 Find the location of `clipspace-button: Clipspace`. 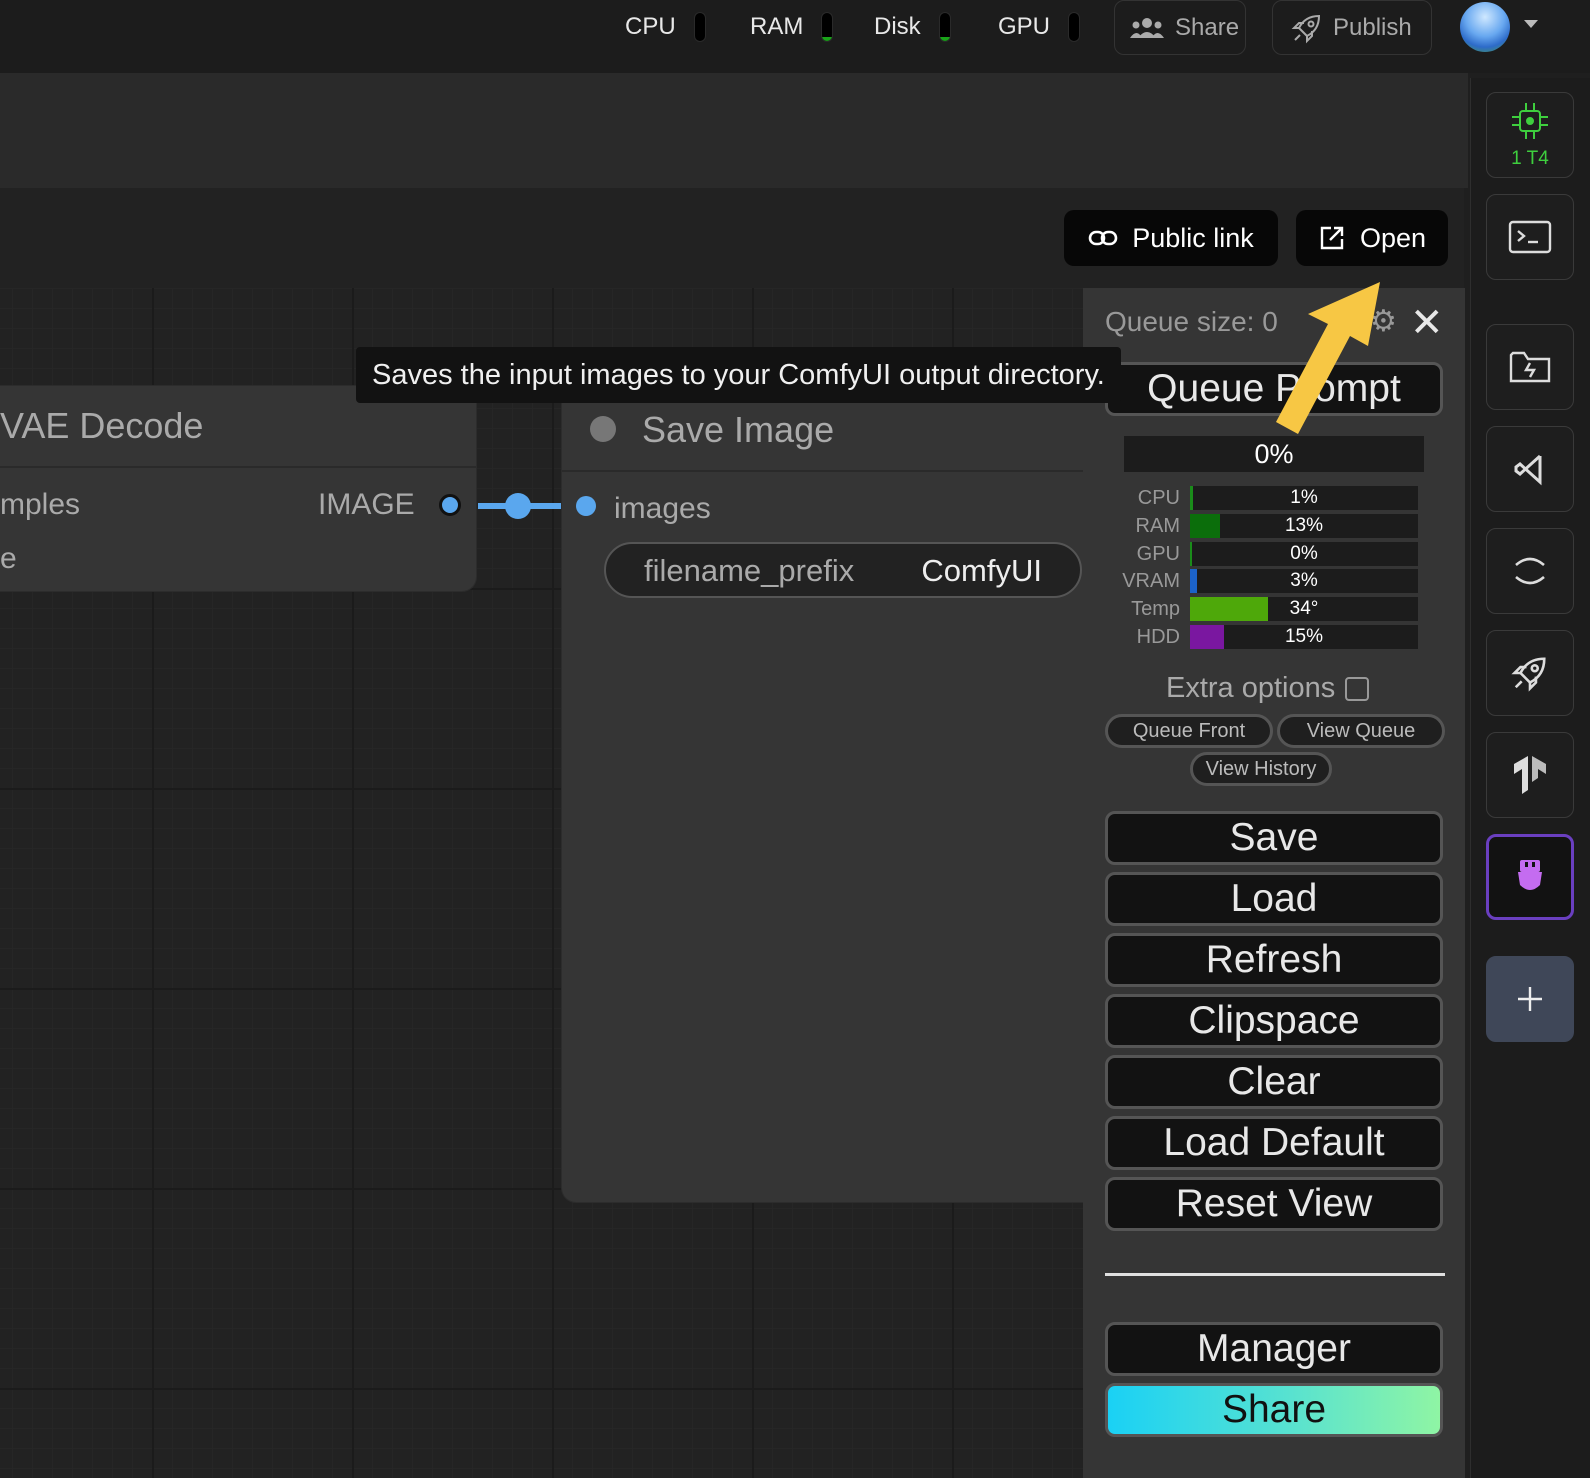

clipspace-button: Clipspace is located at coordinates (1274, 1021).